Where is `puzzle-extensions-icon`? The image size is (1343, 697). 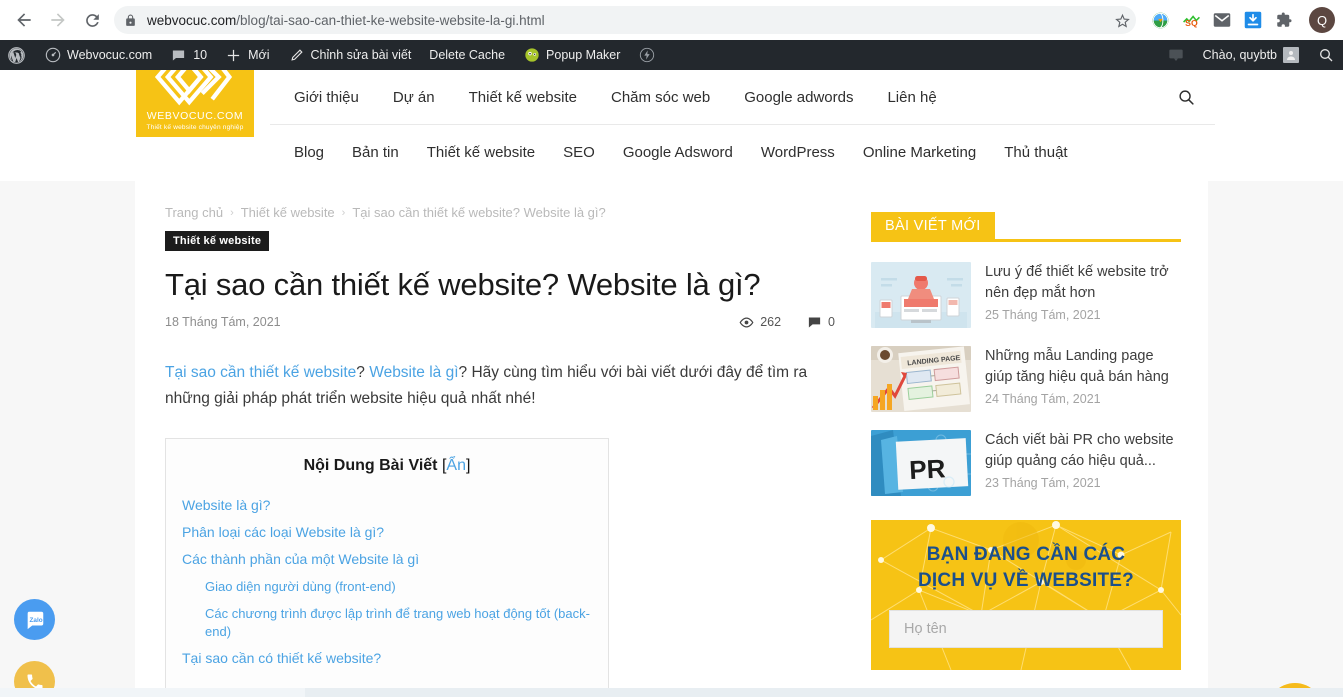
puzzle-extensions-icon is located at coordinates (1284, 20).